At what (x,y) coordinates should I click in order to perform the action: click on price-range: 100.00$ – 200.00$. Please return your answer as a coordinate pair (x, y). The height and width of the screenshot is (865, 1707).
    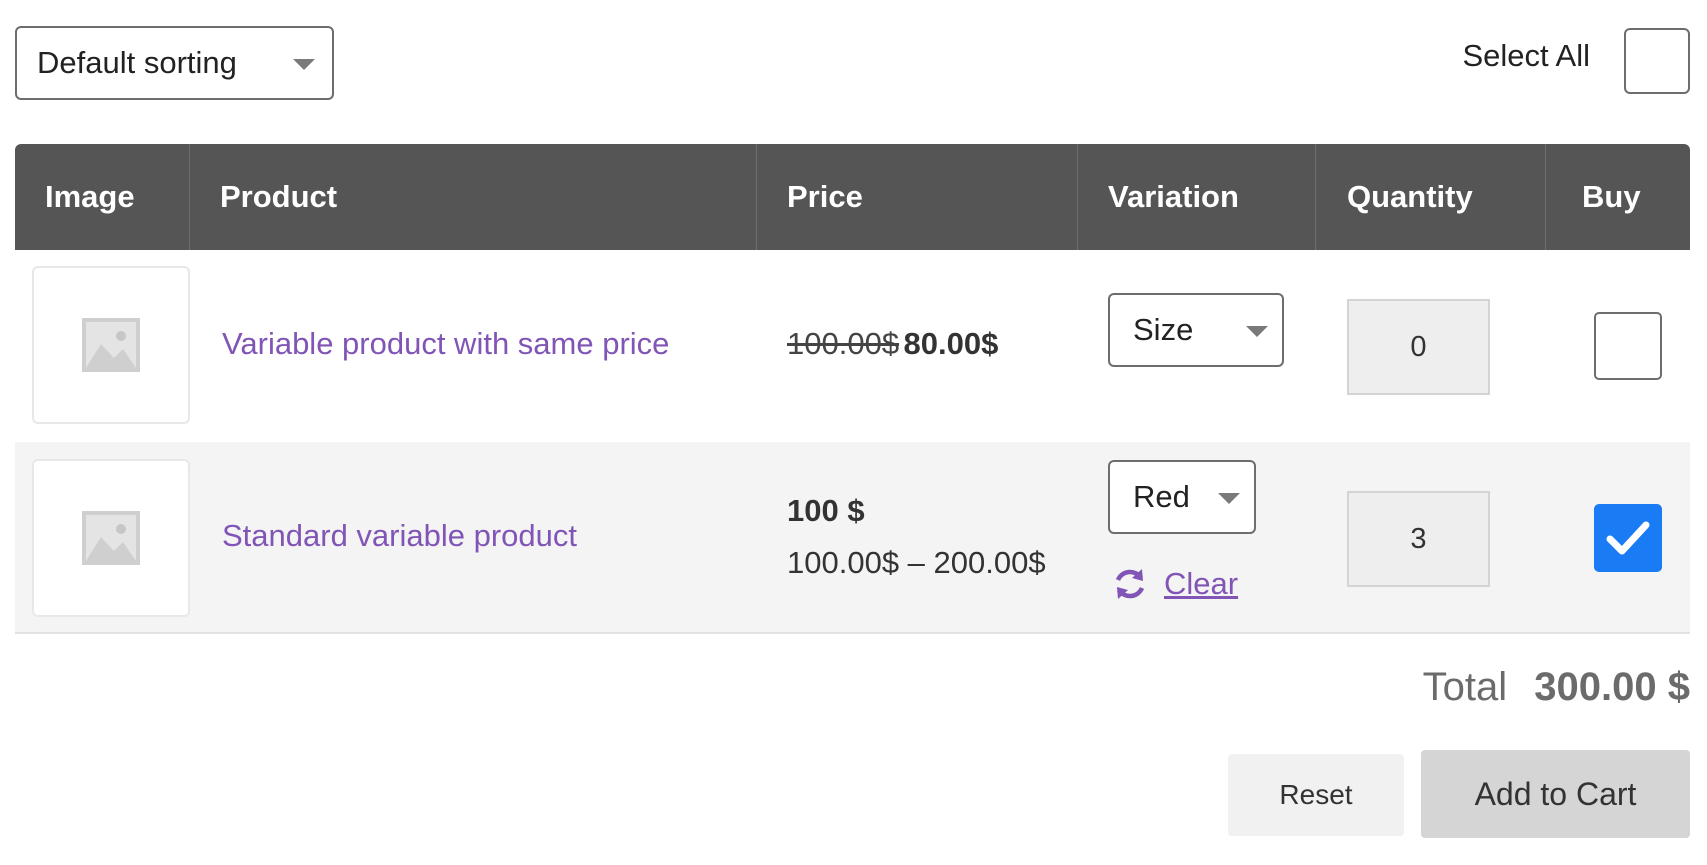
    Looking at the image, I should click on (916, 562).